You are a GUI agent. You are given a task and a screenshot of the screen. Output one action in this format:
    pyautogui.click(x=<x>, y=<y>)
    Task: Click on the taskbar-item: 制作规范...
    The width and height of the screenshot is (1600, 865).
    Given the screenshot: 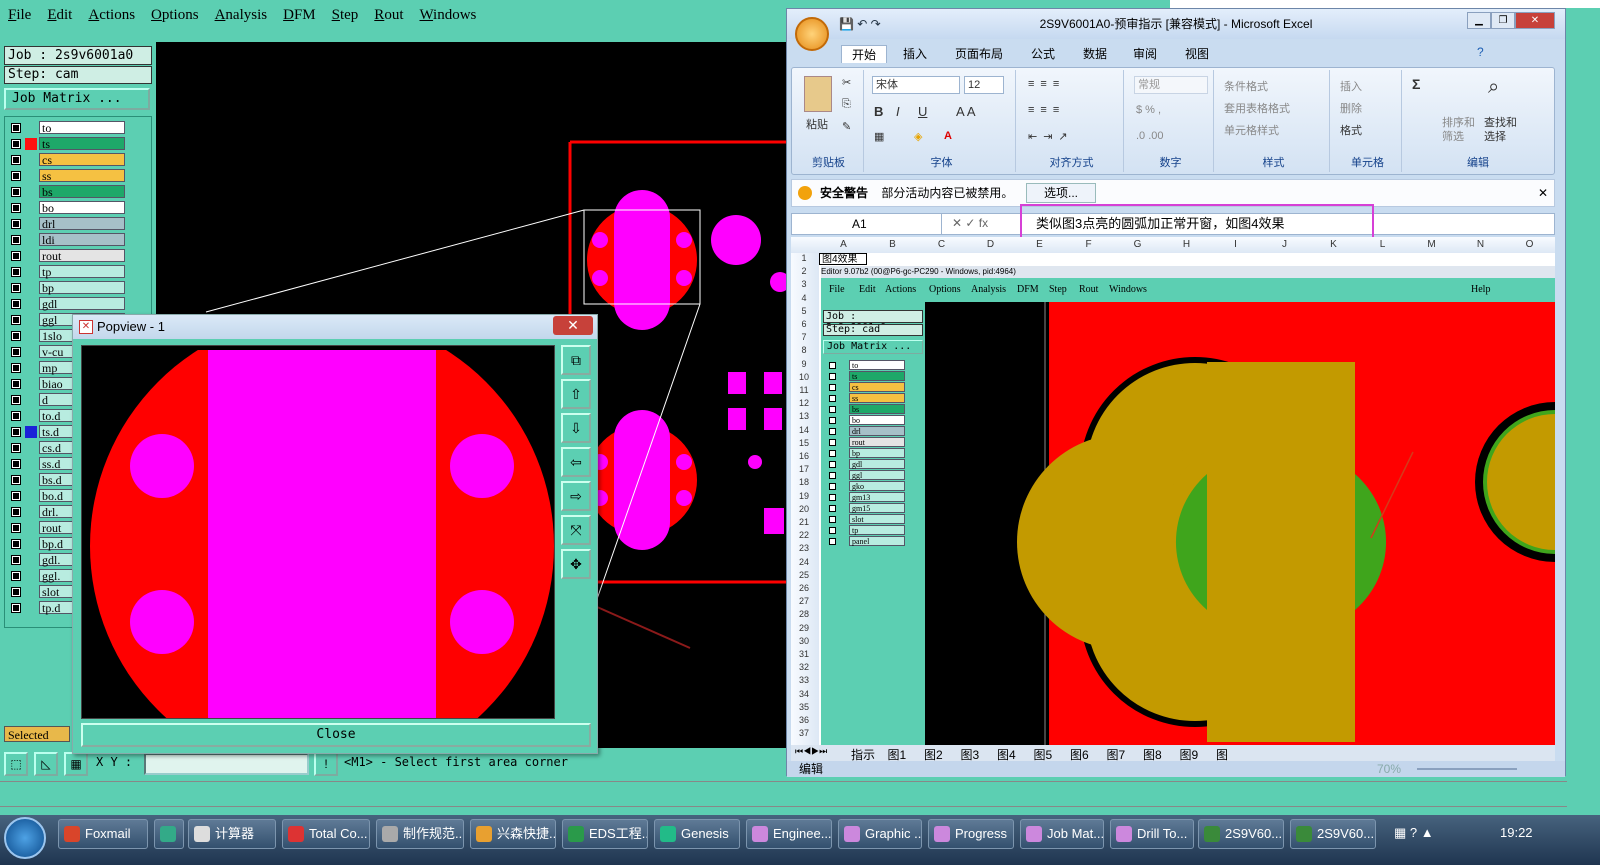 What is the action you would take?
    pyautogui.click(x=420, y=834)
    